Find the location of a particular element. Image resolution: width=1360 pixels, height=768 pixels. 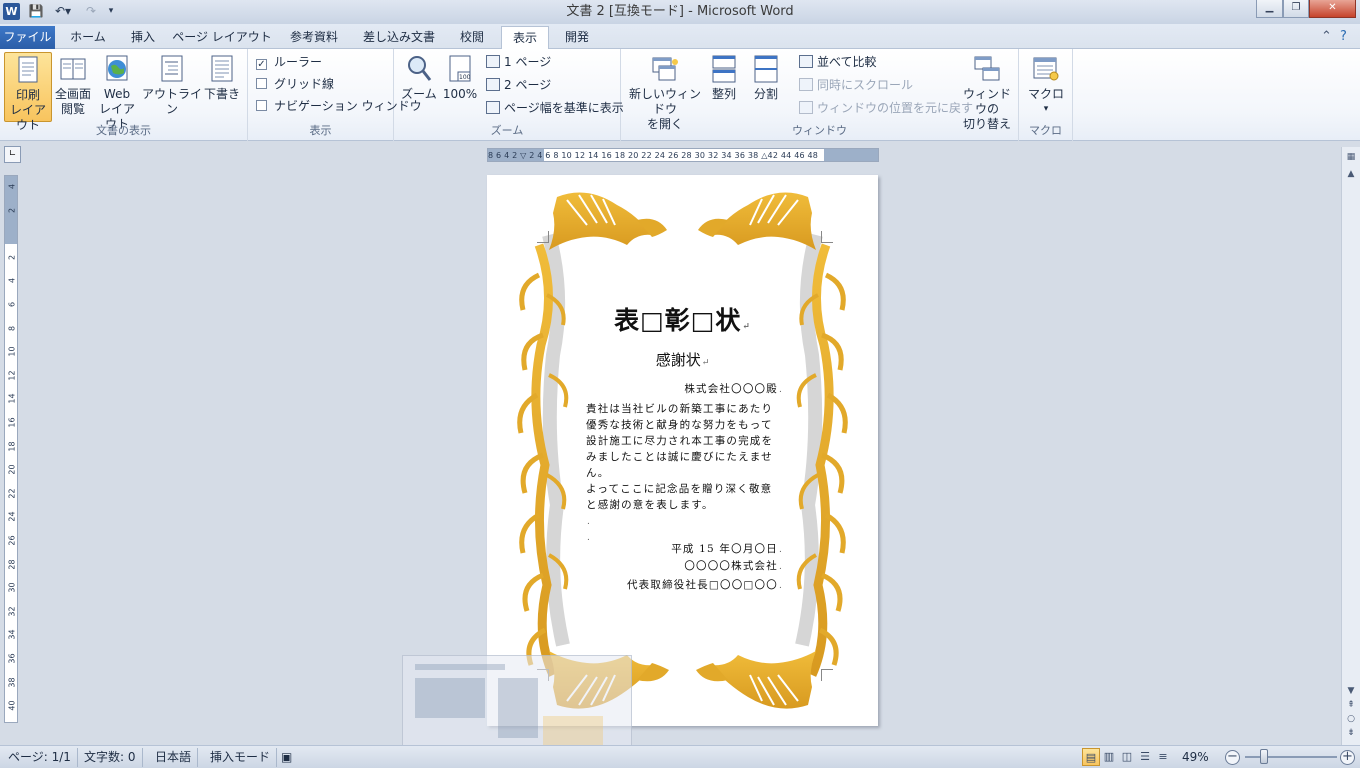

document-title: 表□彰□状↵ is located at coordinates (682, 319).